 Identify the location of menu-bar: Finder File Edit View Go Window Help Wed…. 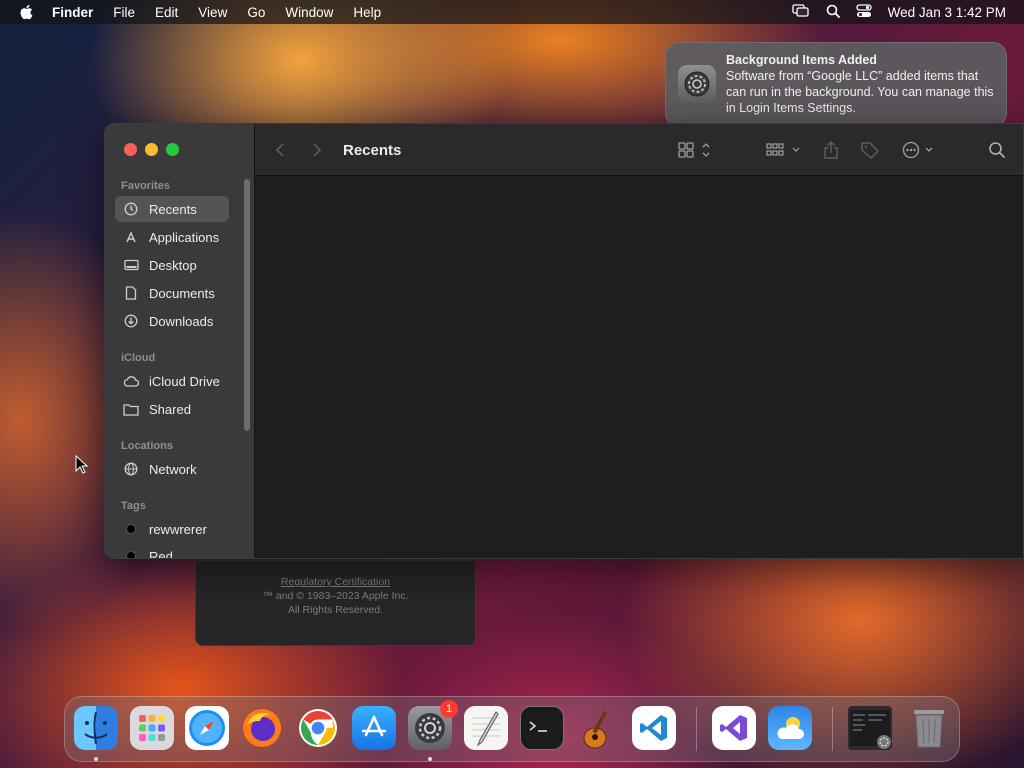
(512, 12).